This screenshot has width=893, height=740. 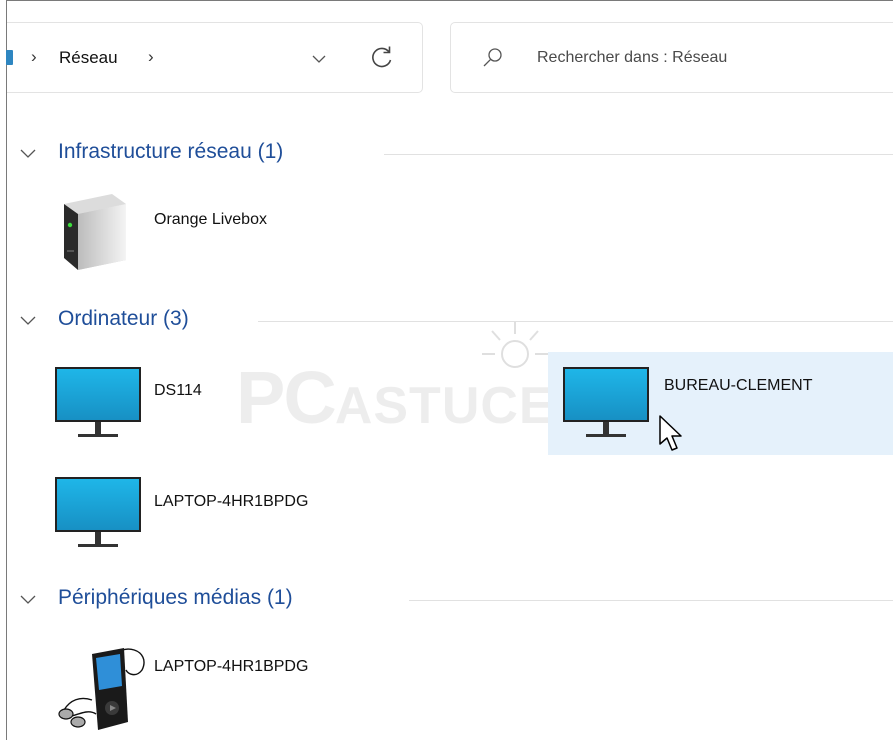 What do you see at coordinates (9, 57) in the screenshot?
I see `network-folder-icon` at bounding box center [9, 57].